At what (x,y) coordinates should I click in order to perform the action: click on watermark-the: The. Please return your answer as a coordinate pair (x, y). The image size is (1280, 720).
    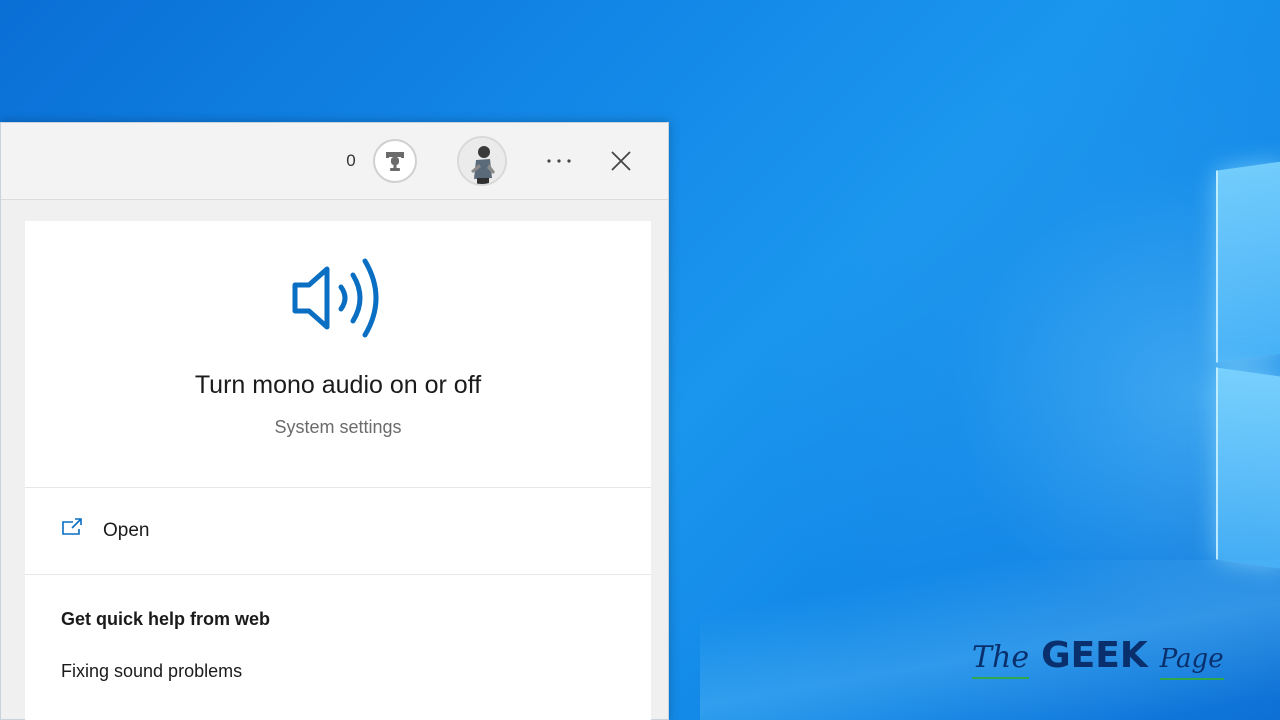
    Looking at the image, I should click on (1001, 659).